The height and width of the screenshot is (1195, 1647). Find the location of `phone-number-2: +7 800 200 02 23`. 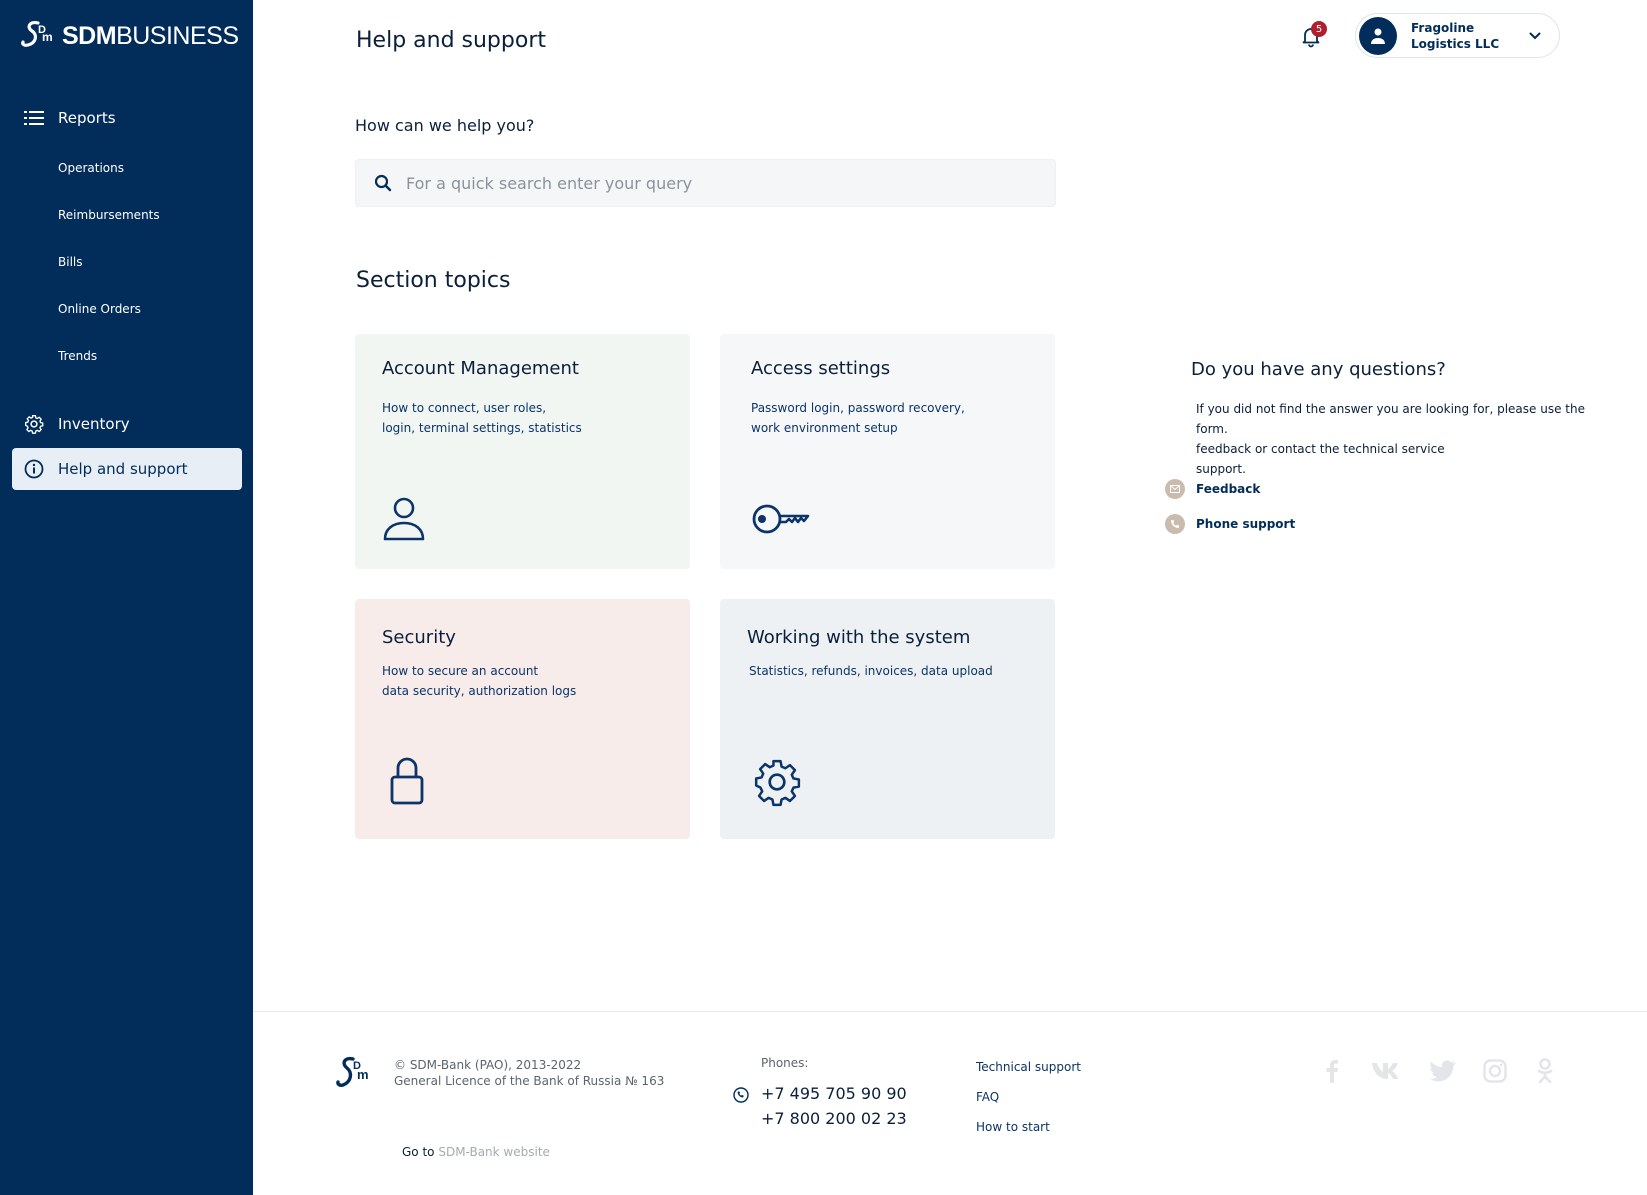

phone-number-2: +7 800 200 02 23 is located at coordinates (834, 1118).